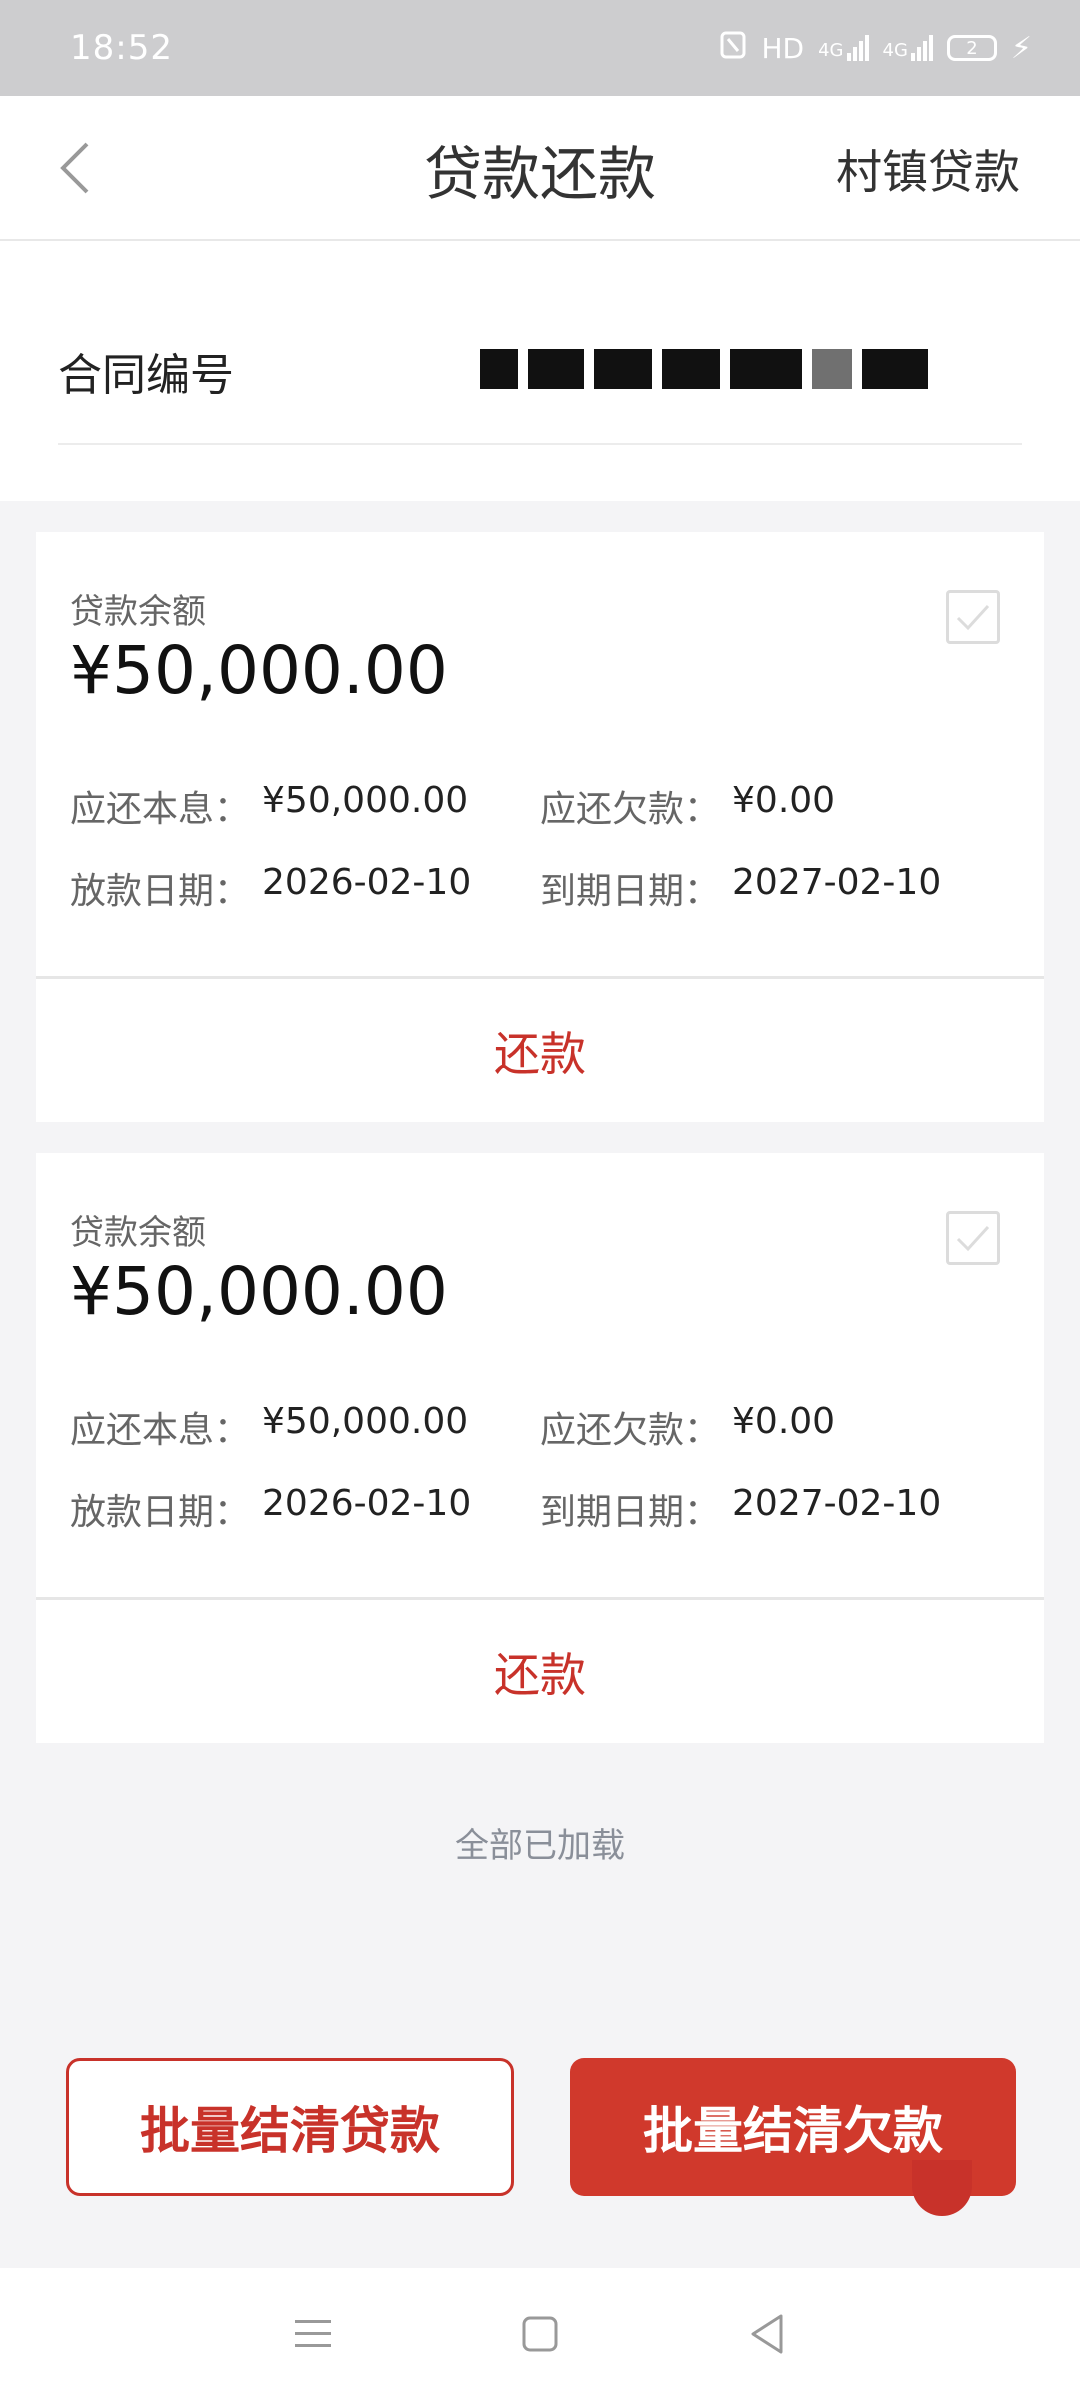  I want to click on battery-icon: 2, so click(971, 48).